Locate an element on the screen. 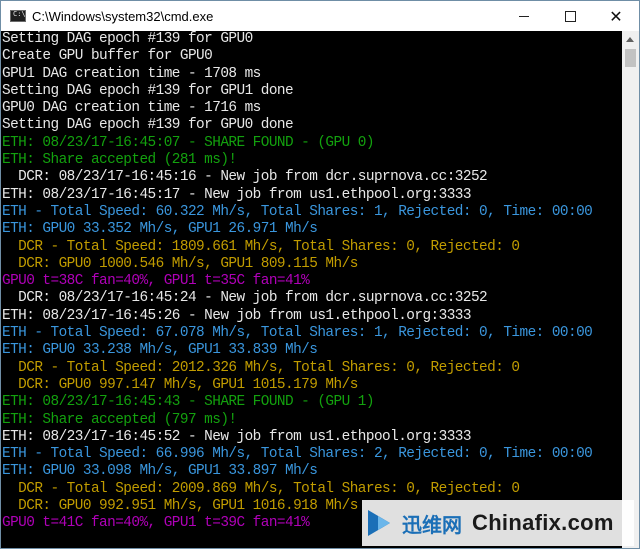 Image resolution: width=640 pixels, height=549 pixels. console-line: Setting DAG epoch #139 for GPU0 done is located at coordinates (148, 125).